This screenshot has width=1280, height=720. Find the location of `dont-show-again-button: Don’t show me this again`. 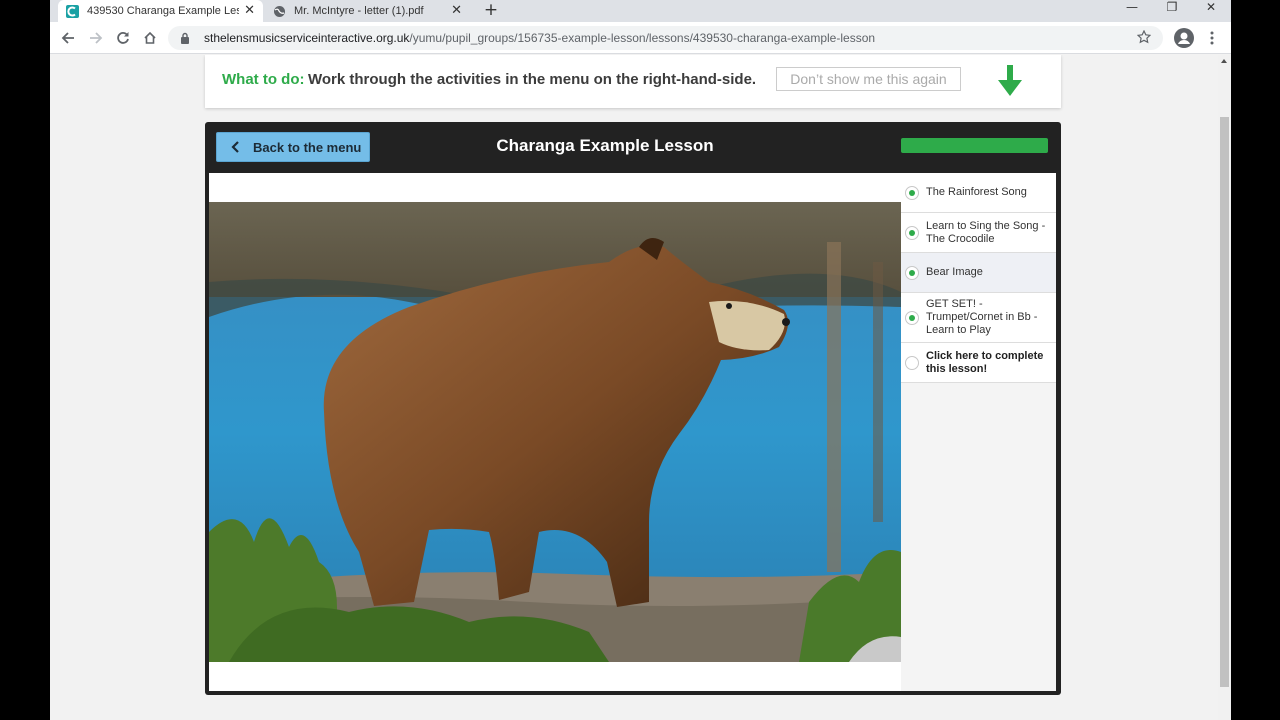

dont-show-again-button: Don’t show me this again is located at coordinates (868, 79).